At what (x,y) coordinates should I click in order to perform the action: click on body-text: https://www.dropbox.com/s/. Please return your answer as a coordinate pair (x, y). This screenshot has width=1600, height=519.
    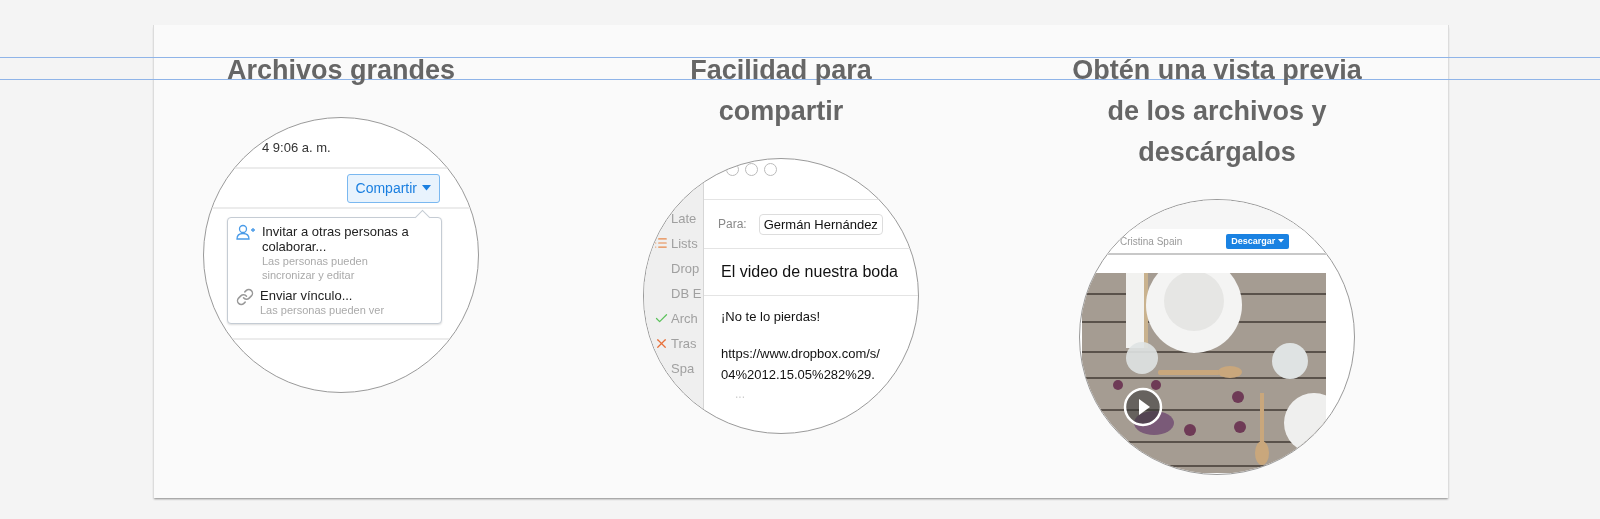
    Looking at the image, I should click on (801, 354).